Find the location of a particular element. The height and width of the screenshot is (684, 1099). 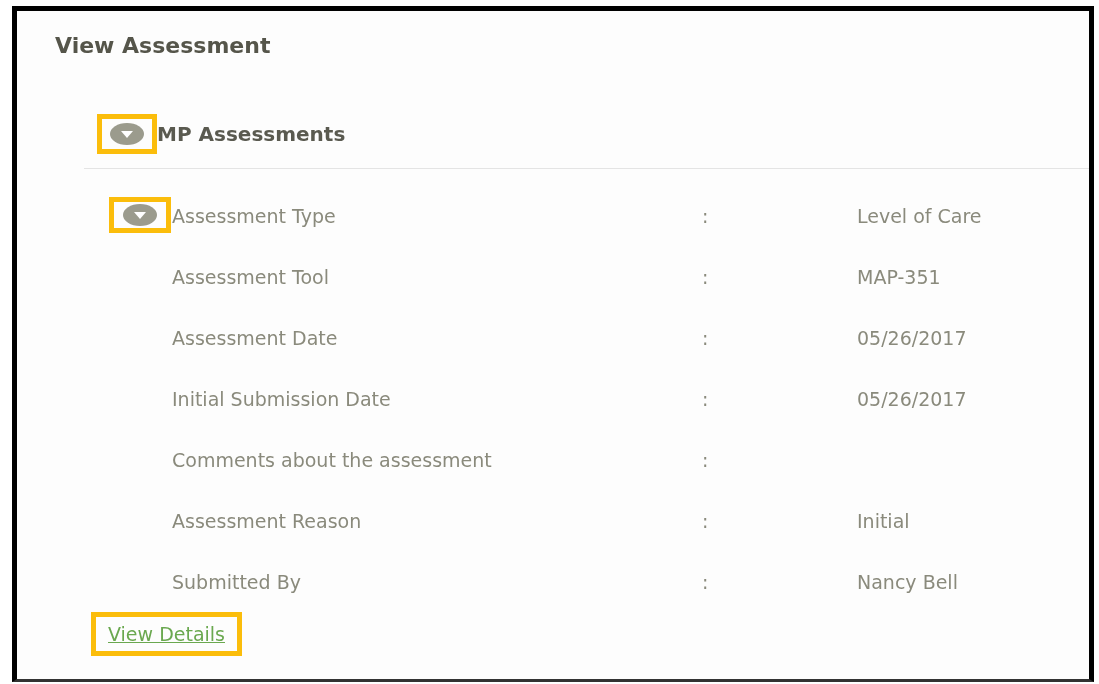

field-value: Nancy Bell is located at coordinates (908, 581).